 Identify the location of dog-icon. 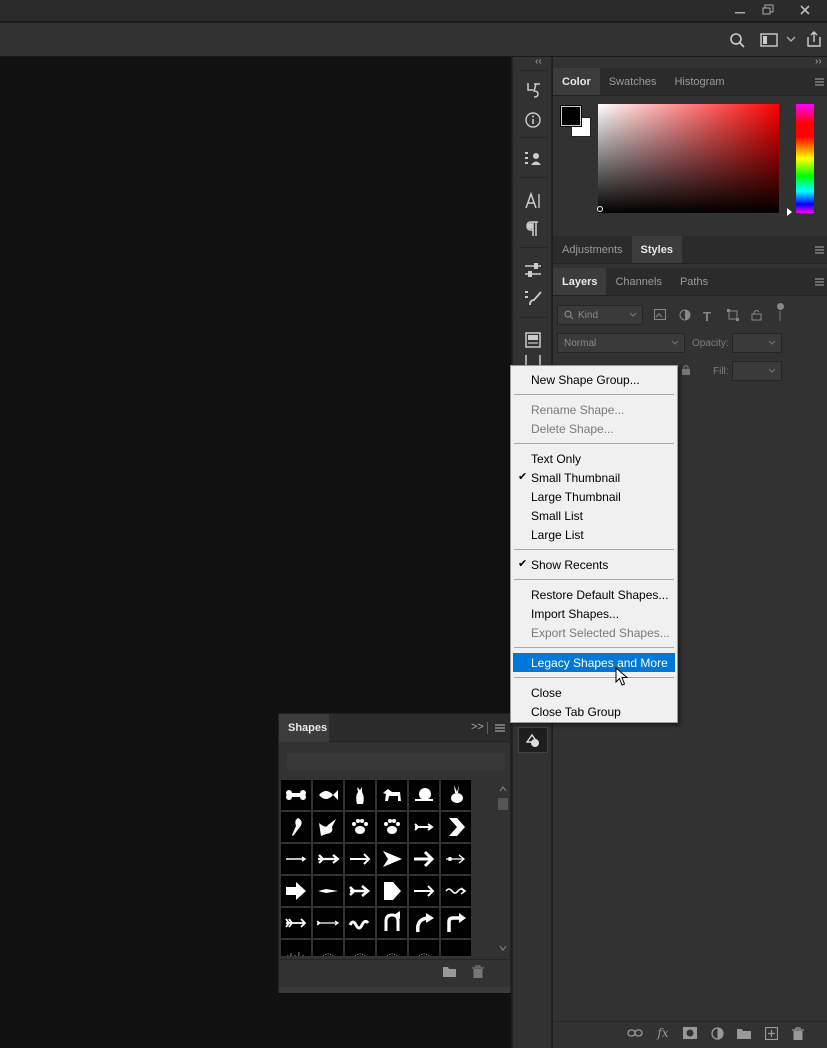
(392, 795).